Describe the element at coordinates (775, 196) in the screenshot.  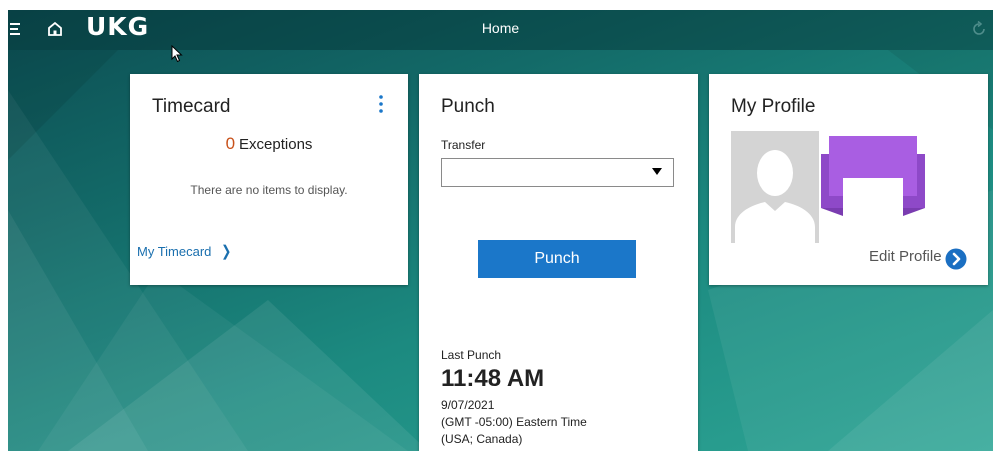
I see `avatar-placeholder-icon` at that location.